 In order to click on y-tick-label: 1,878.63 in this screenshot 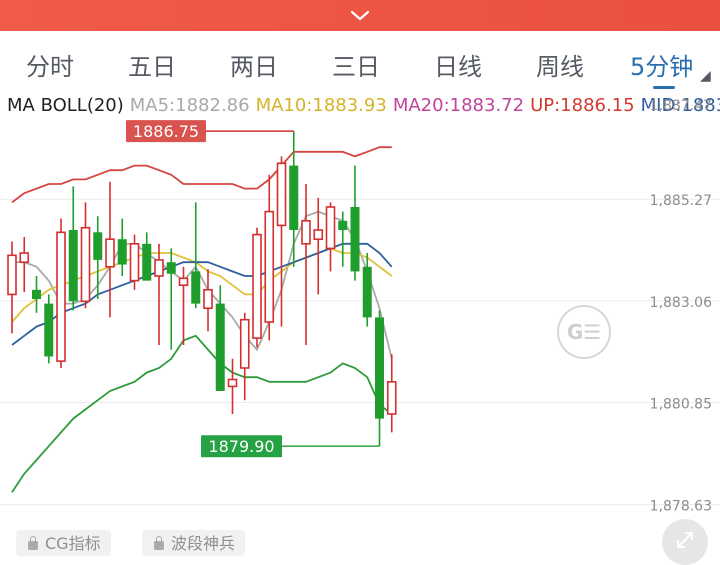, I will do `click(681, 507)`.